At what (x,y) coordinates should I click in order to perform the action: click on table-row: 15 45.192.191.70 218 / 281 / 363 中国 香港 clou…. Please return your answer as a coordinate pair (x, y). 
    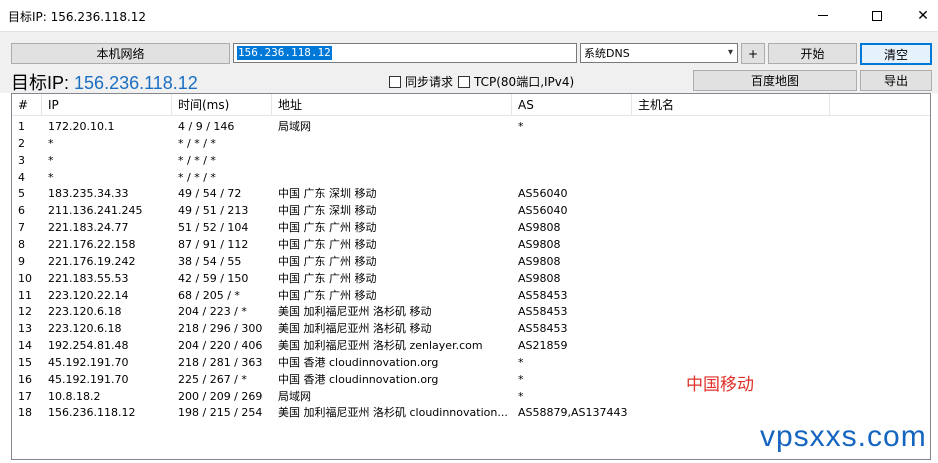
    Looking at the image, I should click on (471, 362).